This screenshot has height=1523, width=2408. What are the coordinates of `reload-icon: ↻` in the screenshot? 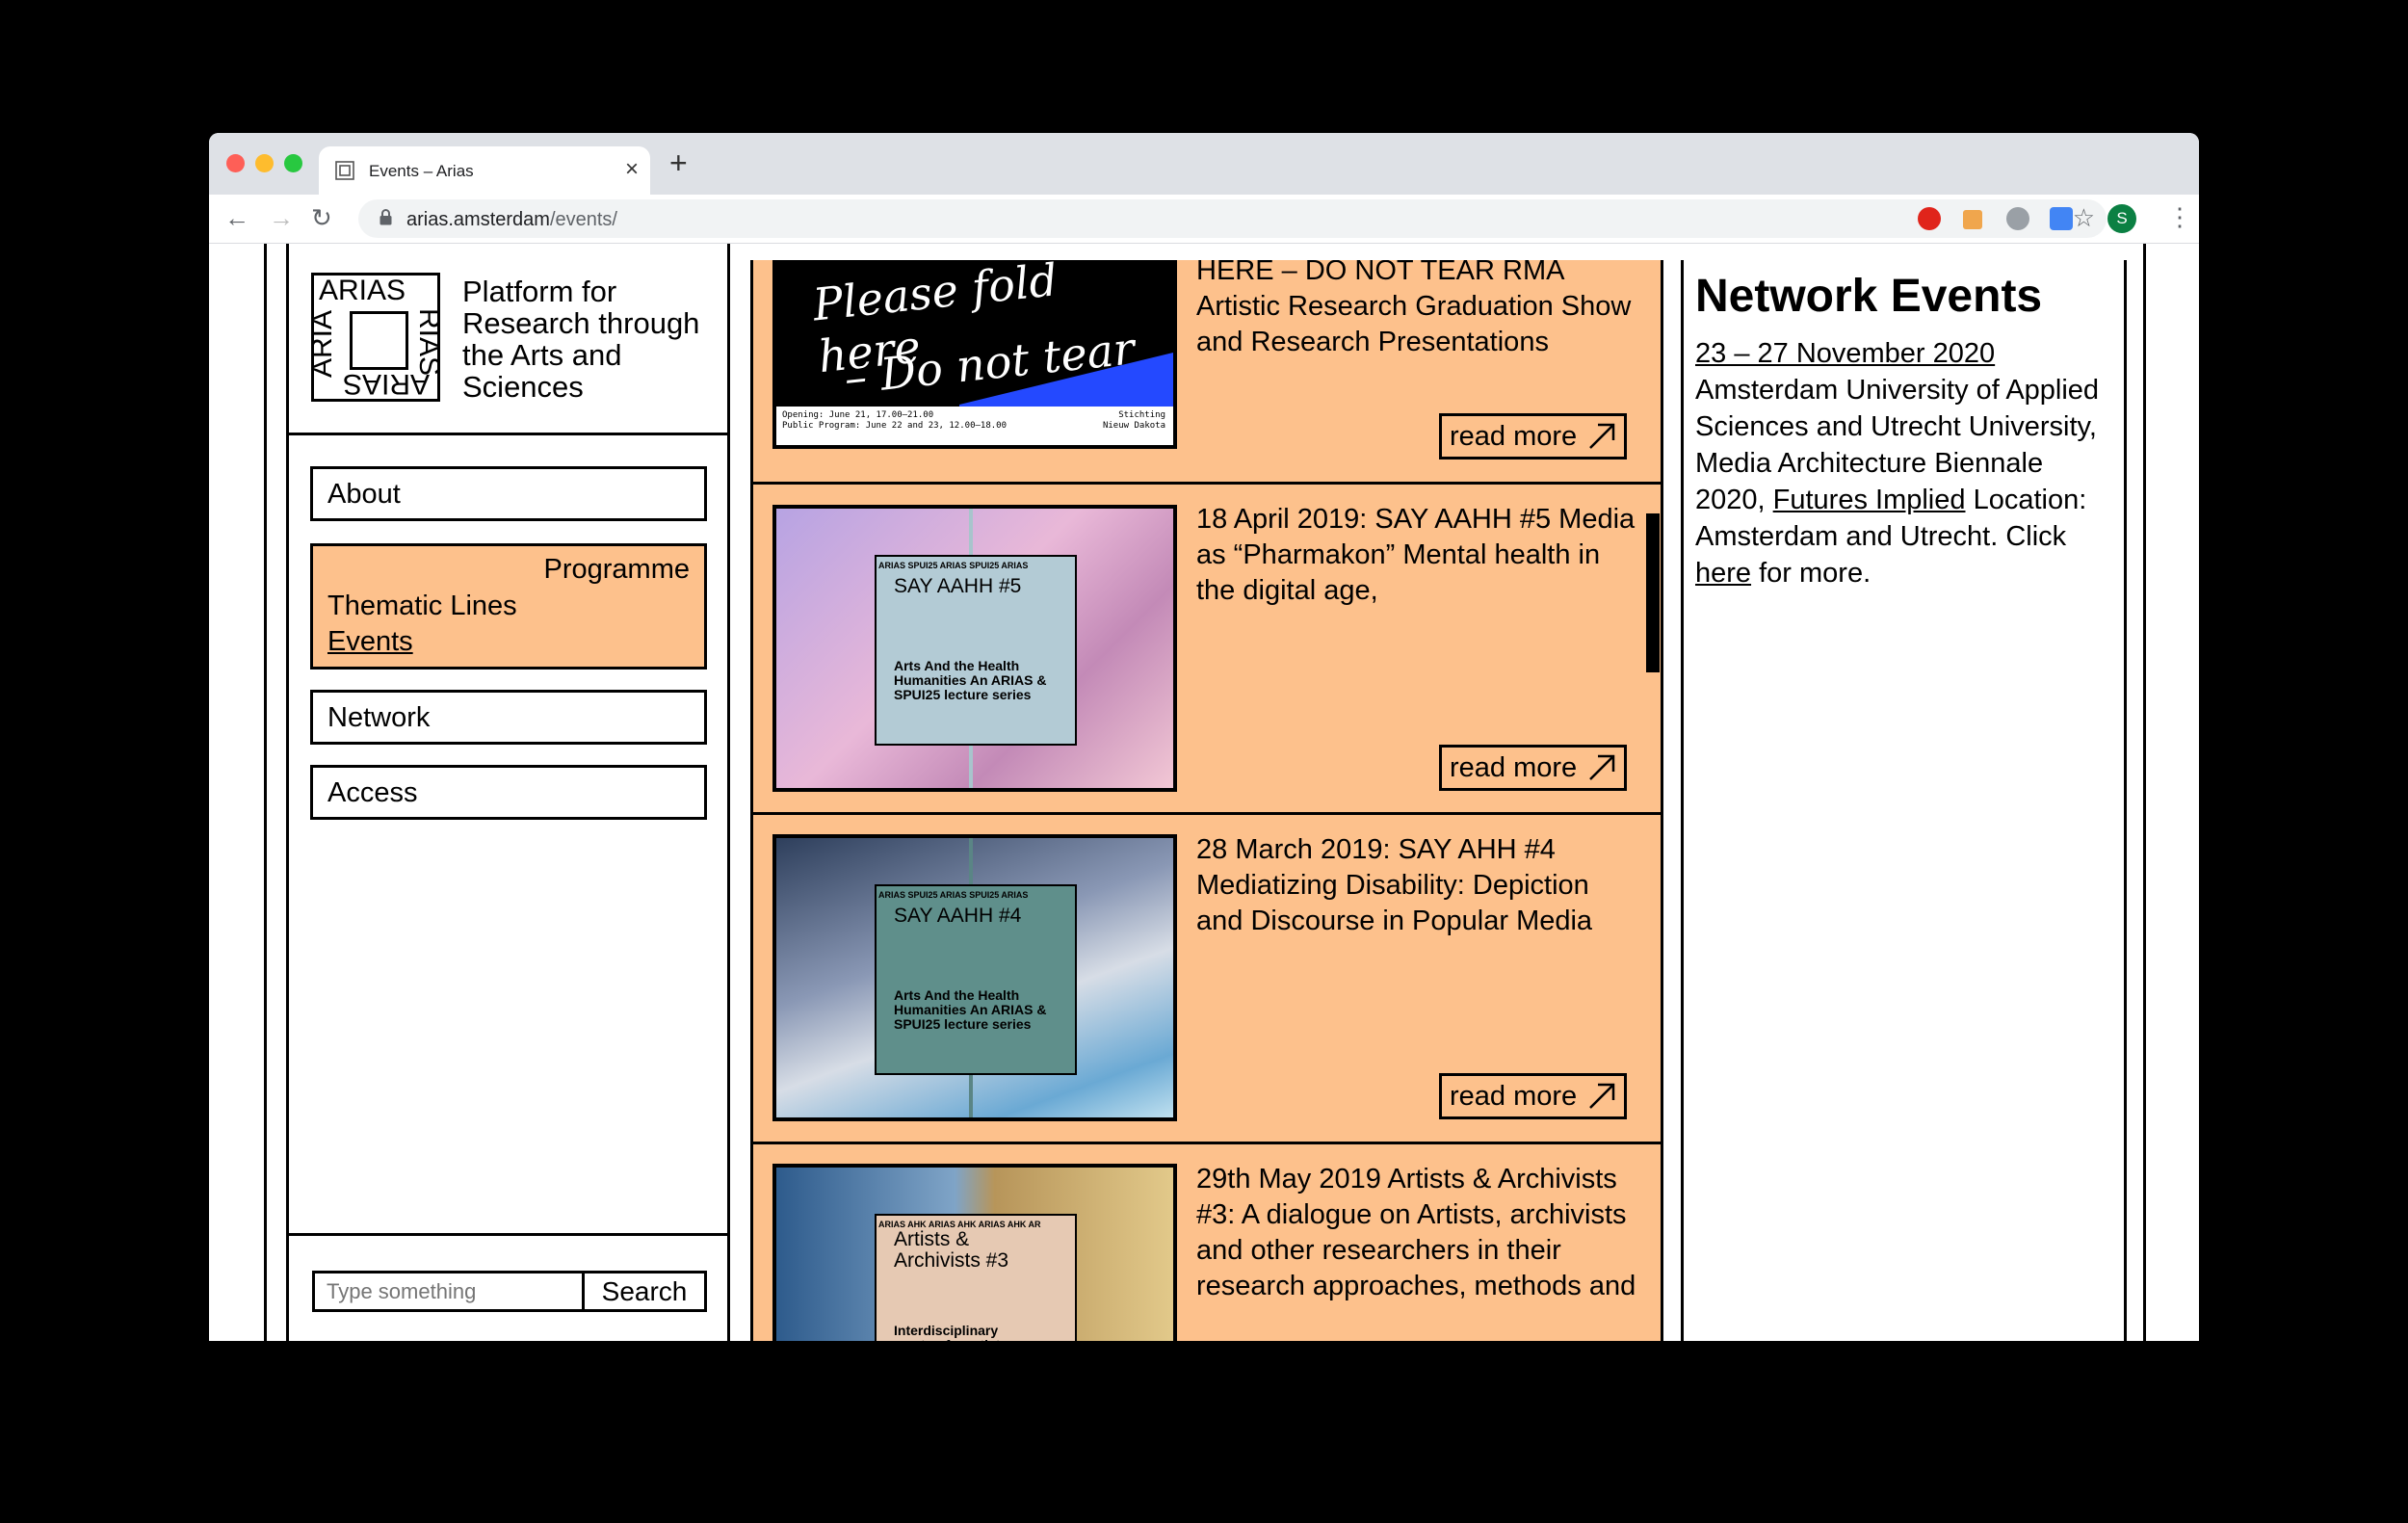 It's located at (321, 217).